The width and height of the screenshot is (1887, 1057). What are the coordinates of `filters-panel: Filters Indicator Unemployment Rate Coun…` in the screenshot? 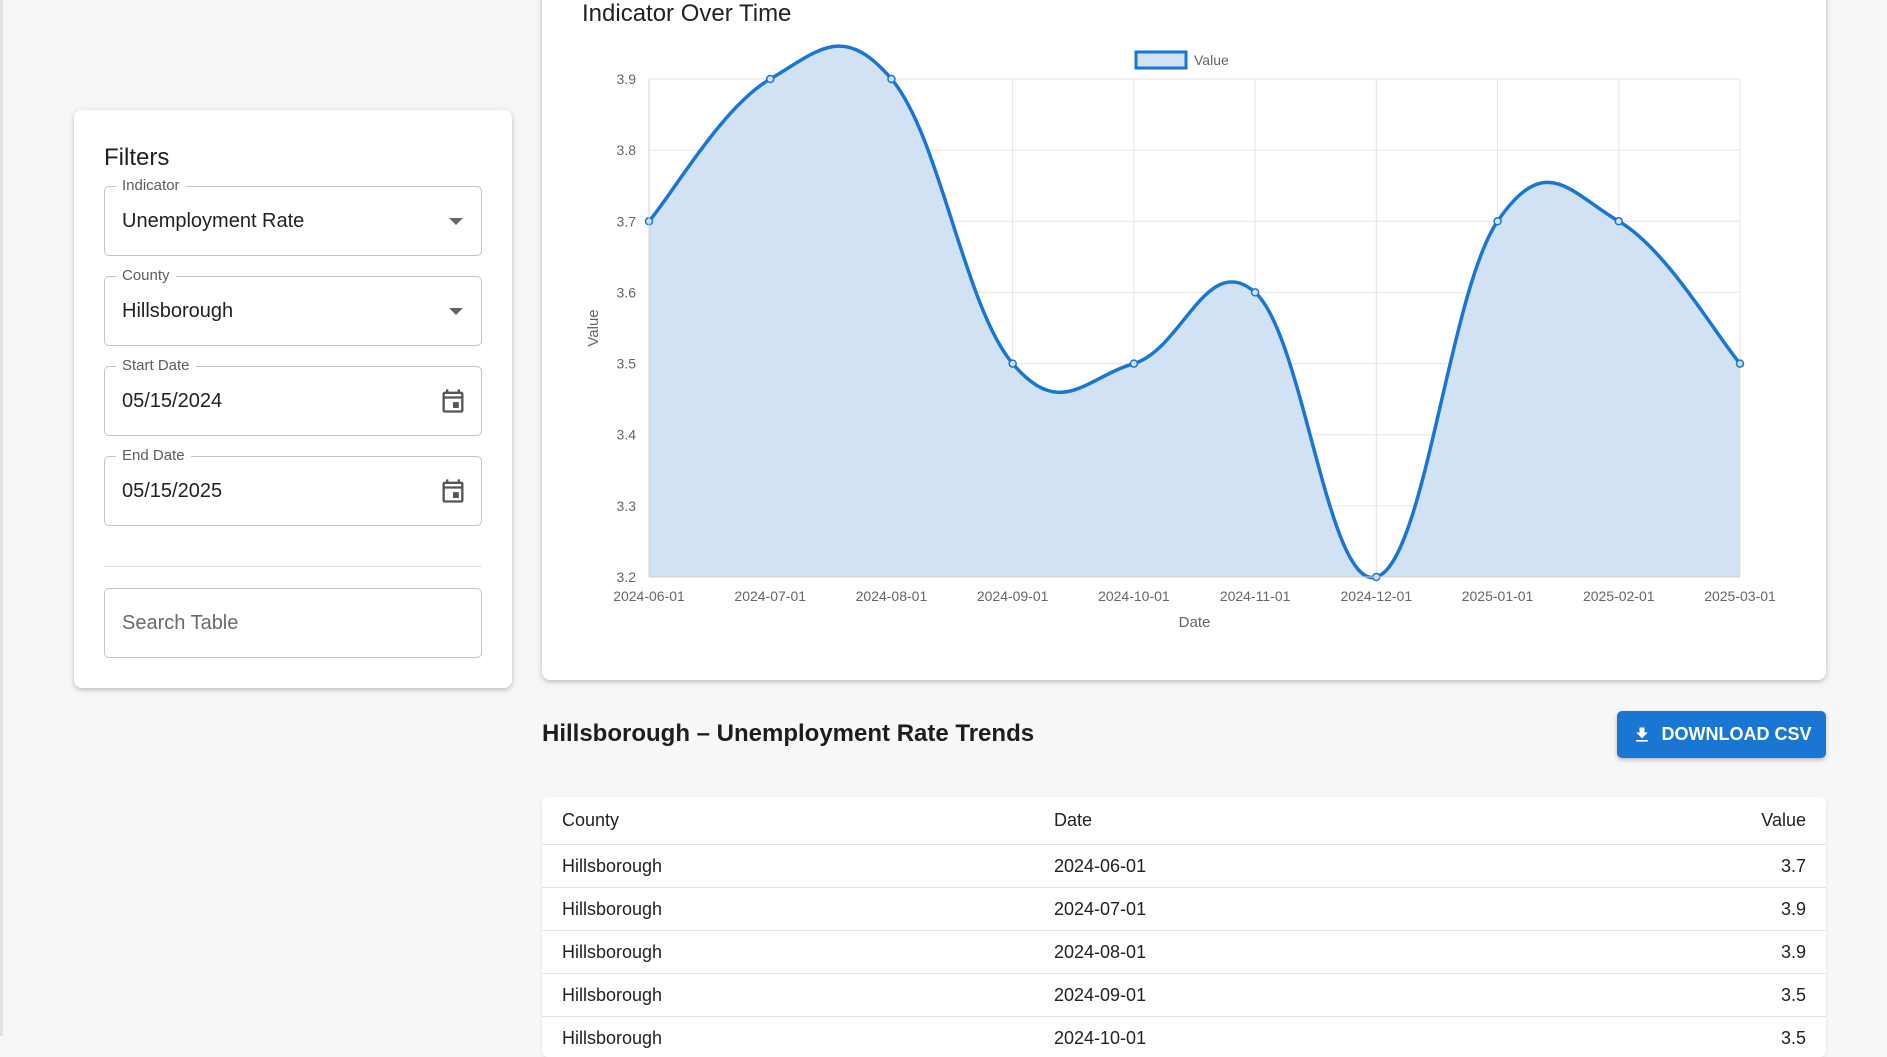 It's located at (293, 399).